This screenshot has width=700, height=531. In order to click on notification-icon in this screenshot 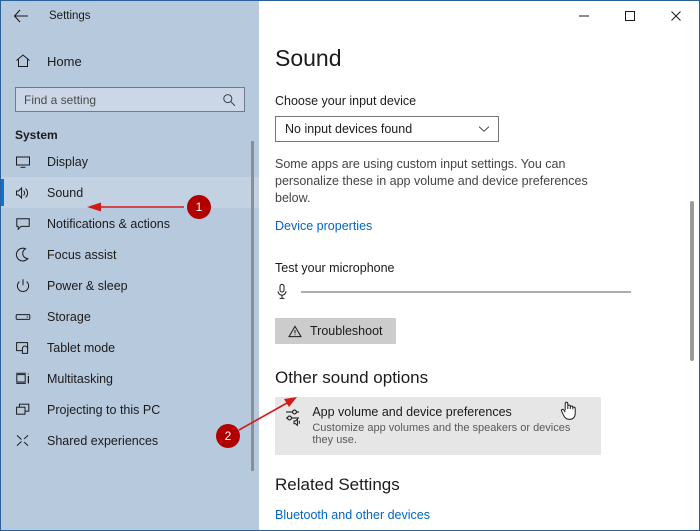, I will do `click(28, 224)`.